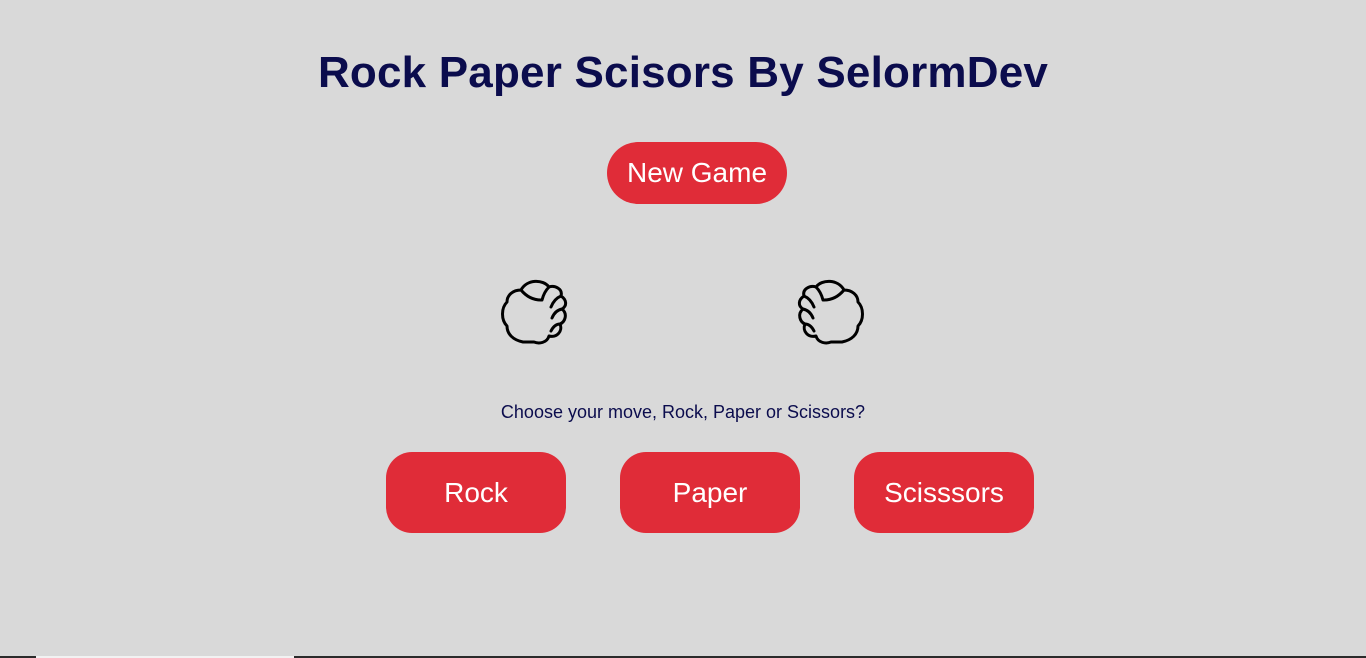 This screenshot has height=658, width=1366. What do you see at coordinates (944, 492) in the screenshot?
I see `scissors-button: Scisssors` at bounding box center [944, 492].